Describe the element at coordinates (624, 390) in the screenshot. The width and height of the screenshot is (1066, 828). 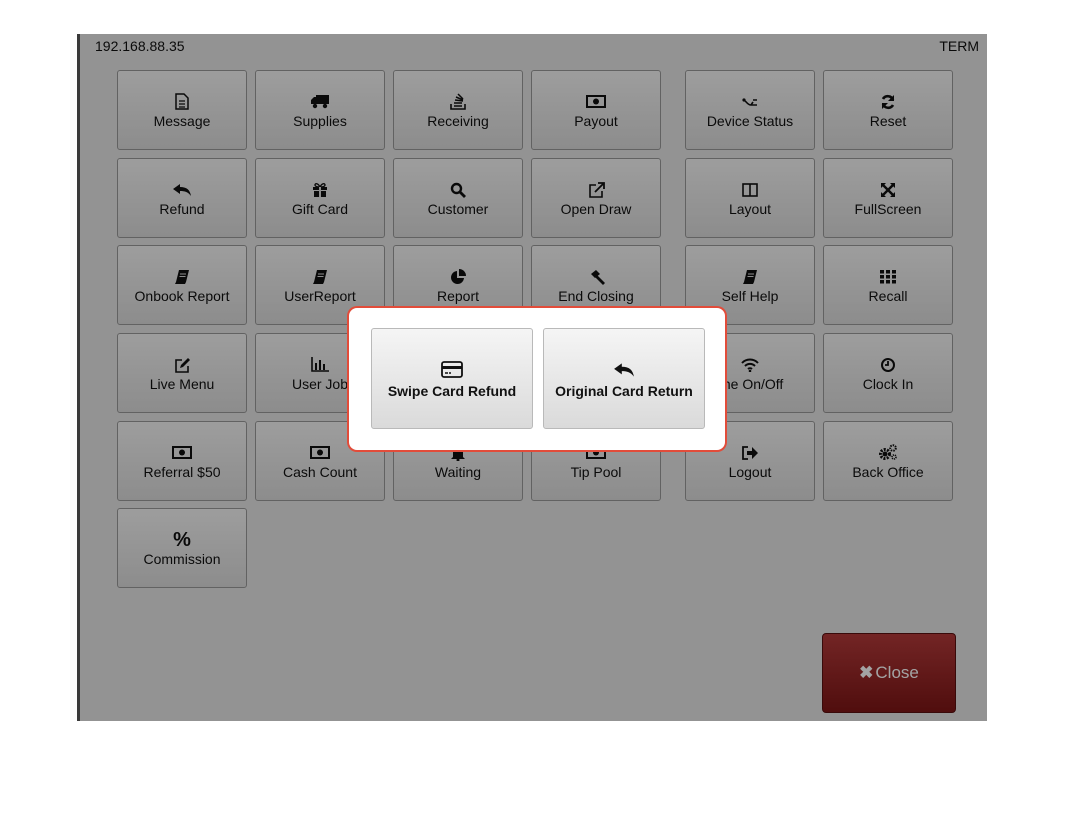
I see `option-label: Original Card Return` at that location.